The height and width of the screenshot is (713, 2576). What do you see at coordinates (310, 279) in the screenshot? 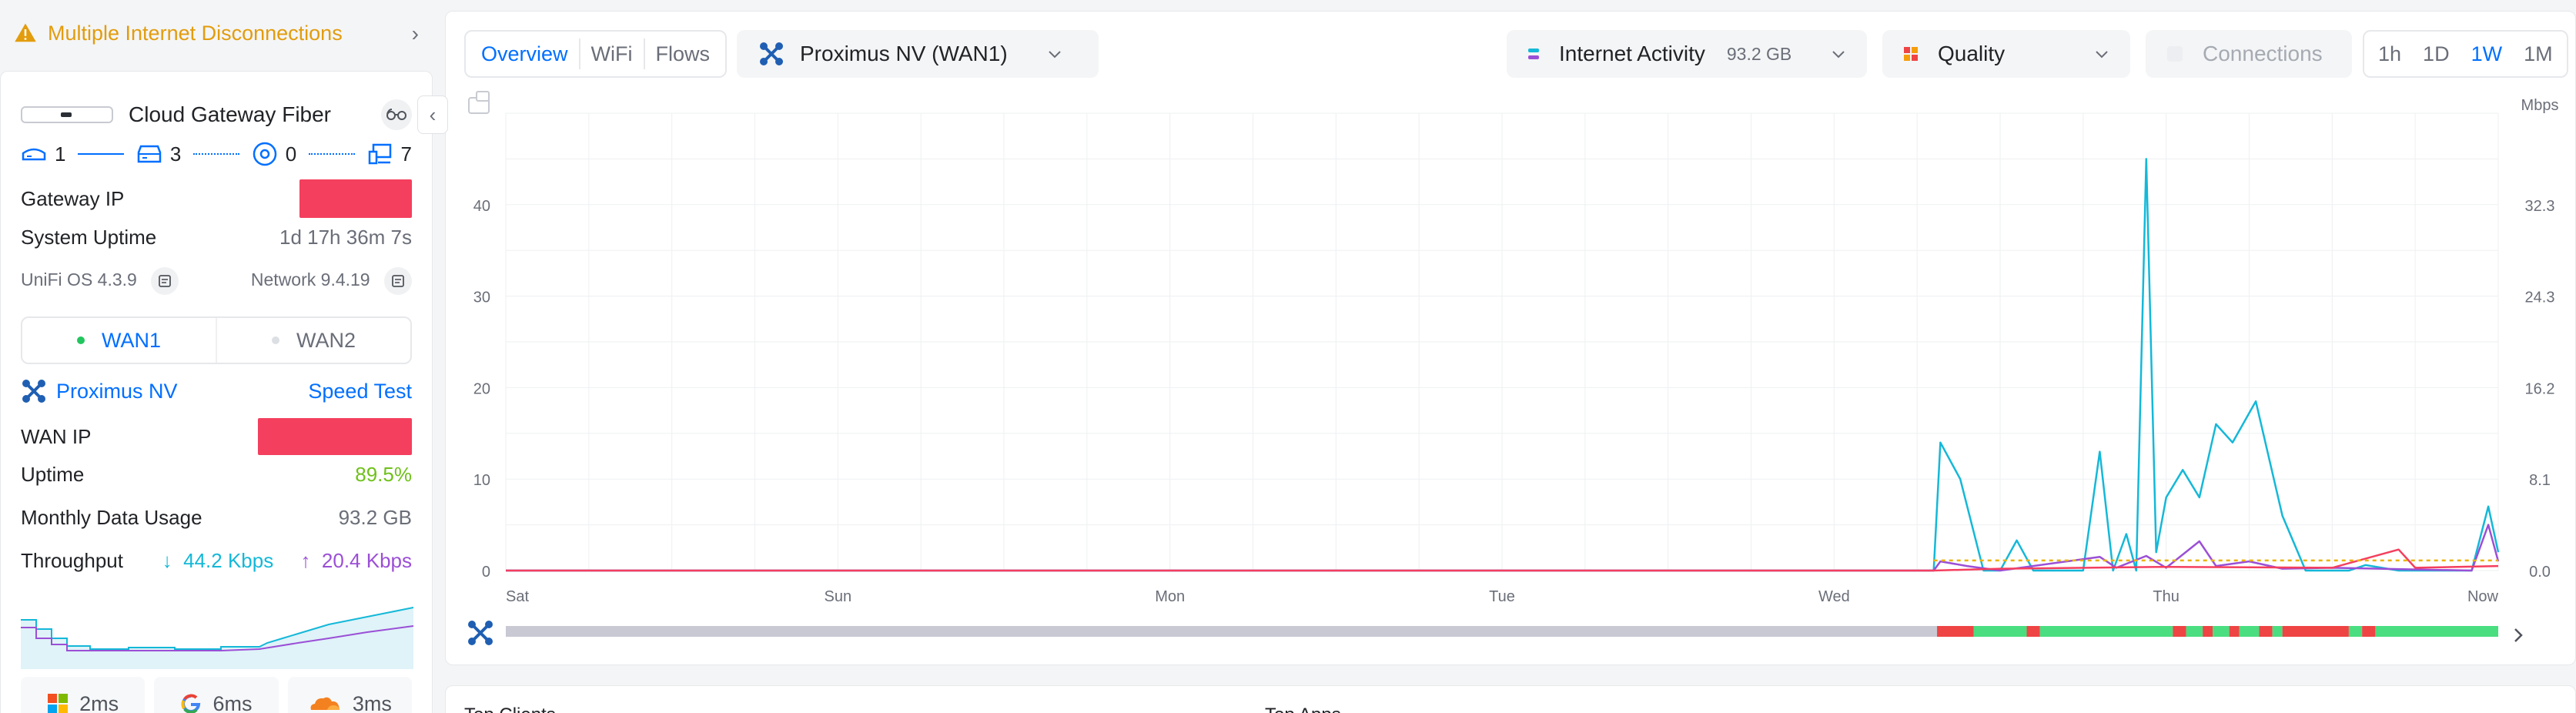
I see `network-version: Network 9.4.19` at bounding box center [310, 279].